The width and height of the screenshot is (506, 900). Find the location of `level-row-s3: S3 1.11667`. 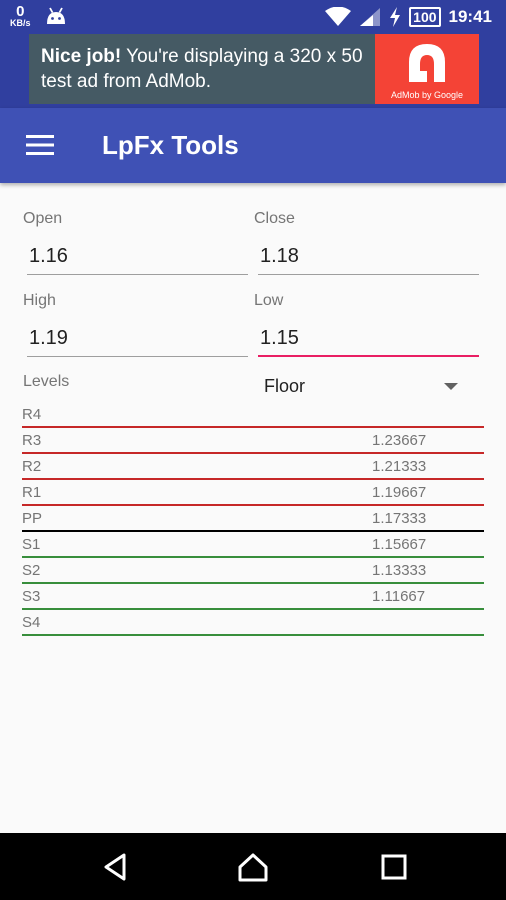

level-row-s3: S3 1.11667 is located at coordinates (253, 597).